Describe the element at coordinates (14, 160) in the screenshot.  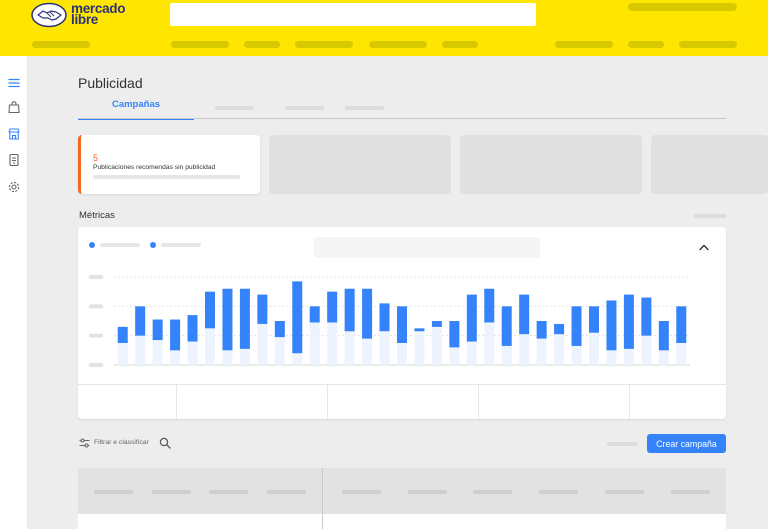
I see `invoice-icon` at that location.